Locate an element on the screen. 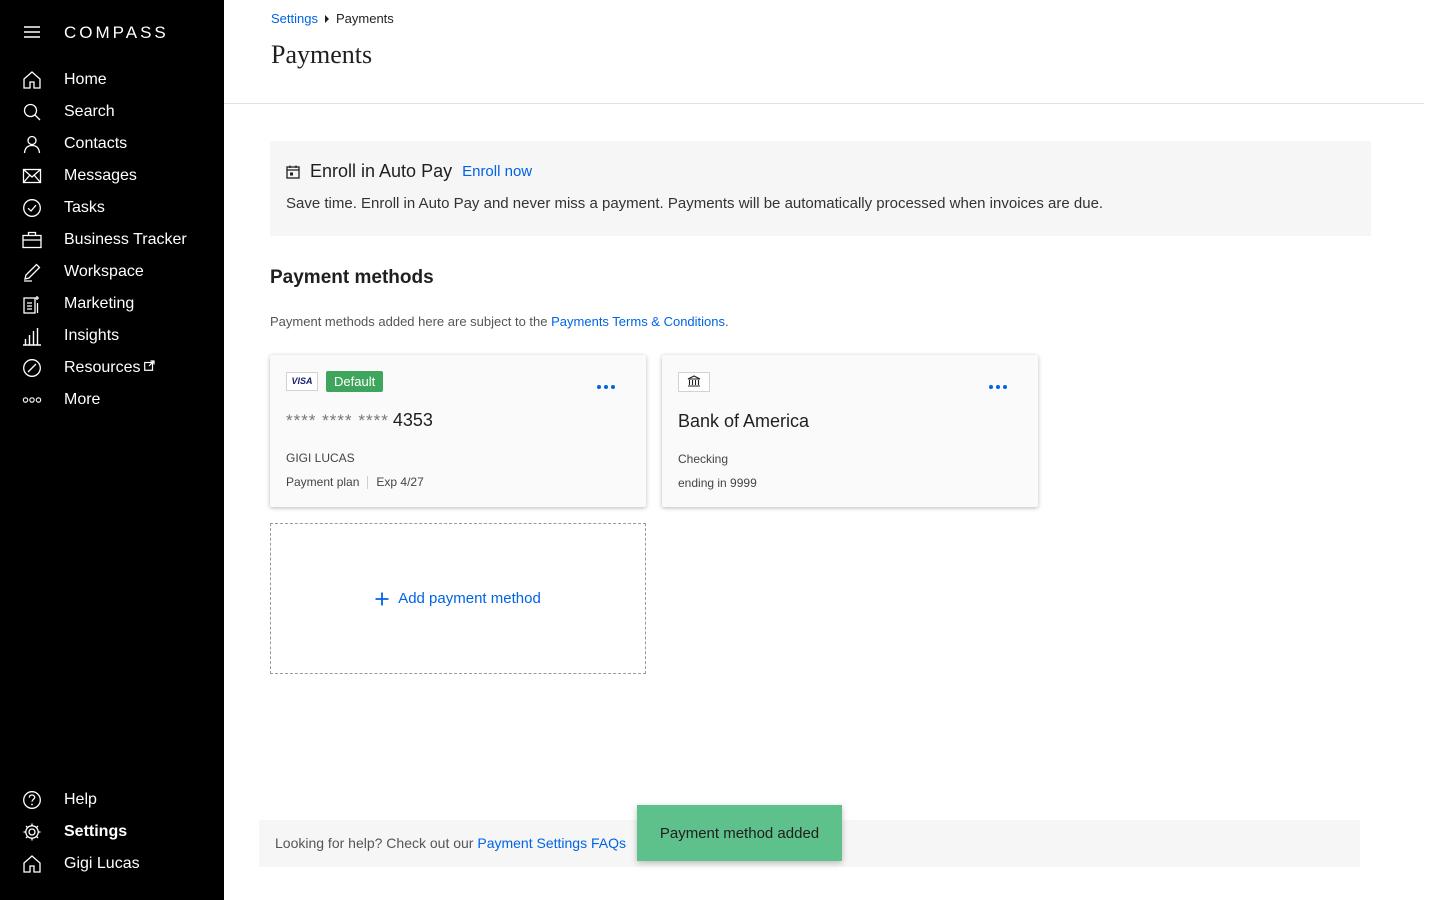 The image size is (1440, 900). sidebar-item-label: Gigi Lucas is located at coordinates (102, 863).